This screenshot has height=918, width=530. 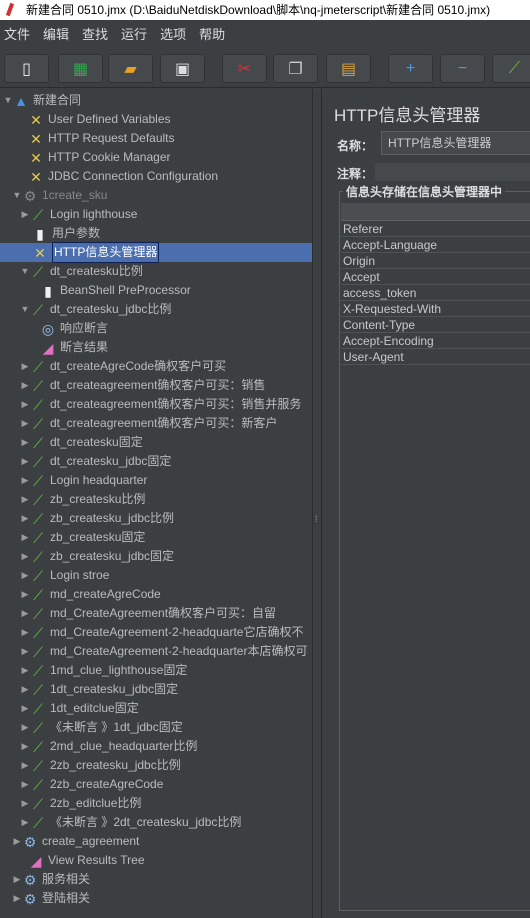 What do you see at coordinates (95, 33) in the screenshot?
I see `menu-item: 查找` at bounding box center [95, 33].